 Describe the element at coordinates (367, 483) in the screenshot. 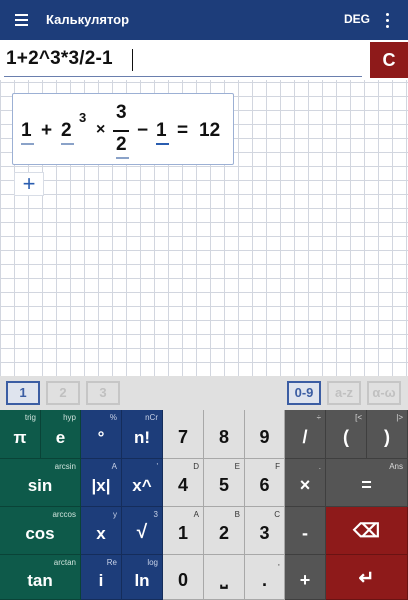

I see `key-equals: Ans =` at that location.